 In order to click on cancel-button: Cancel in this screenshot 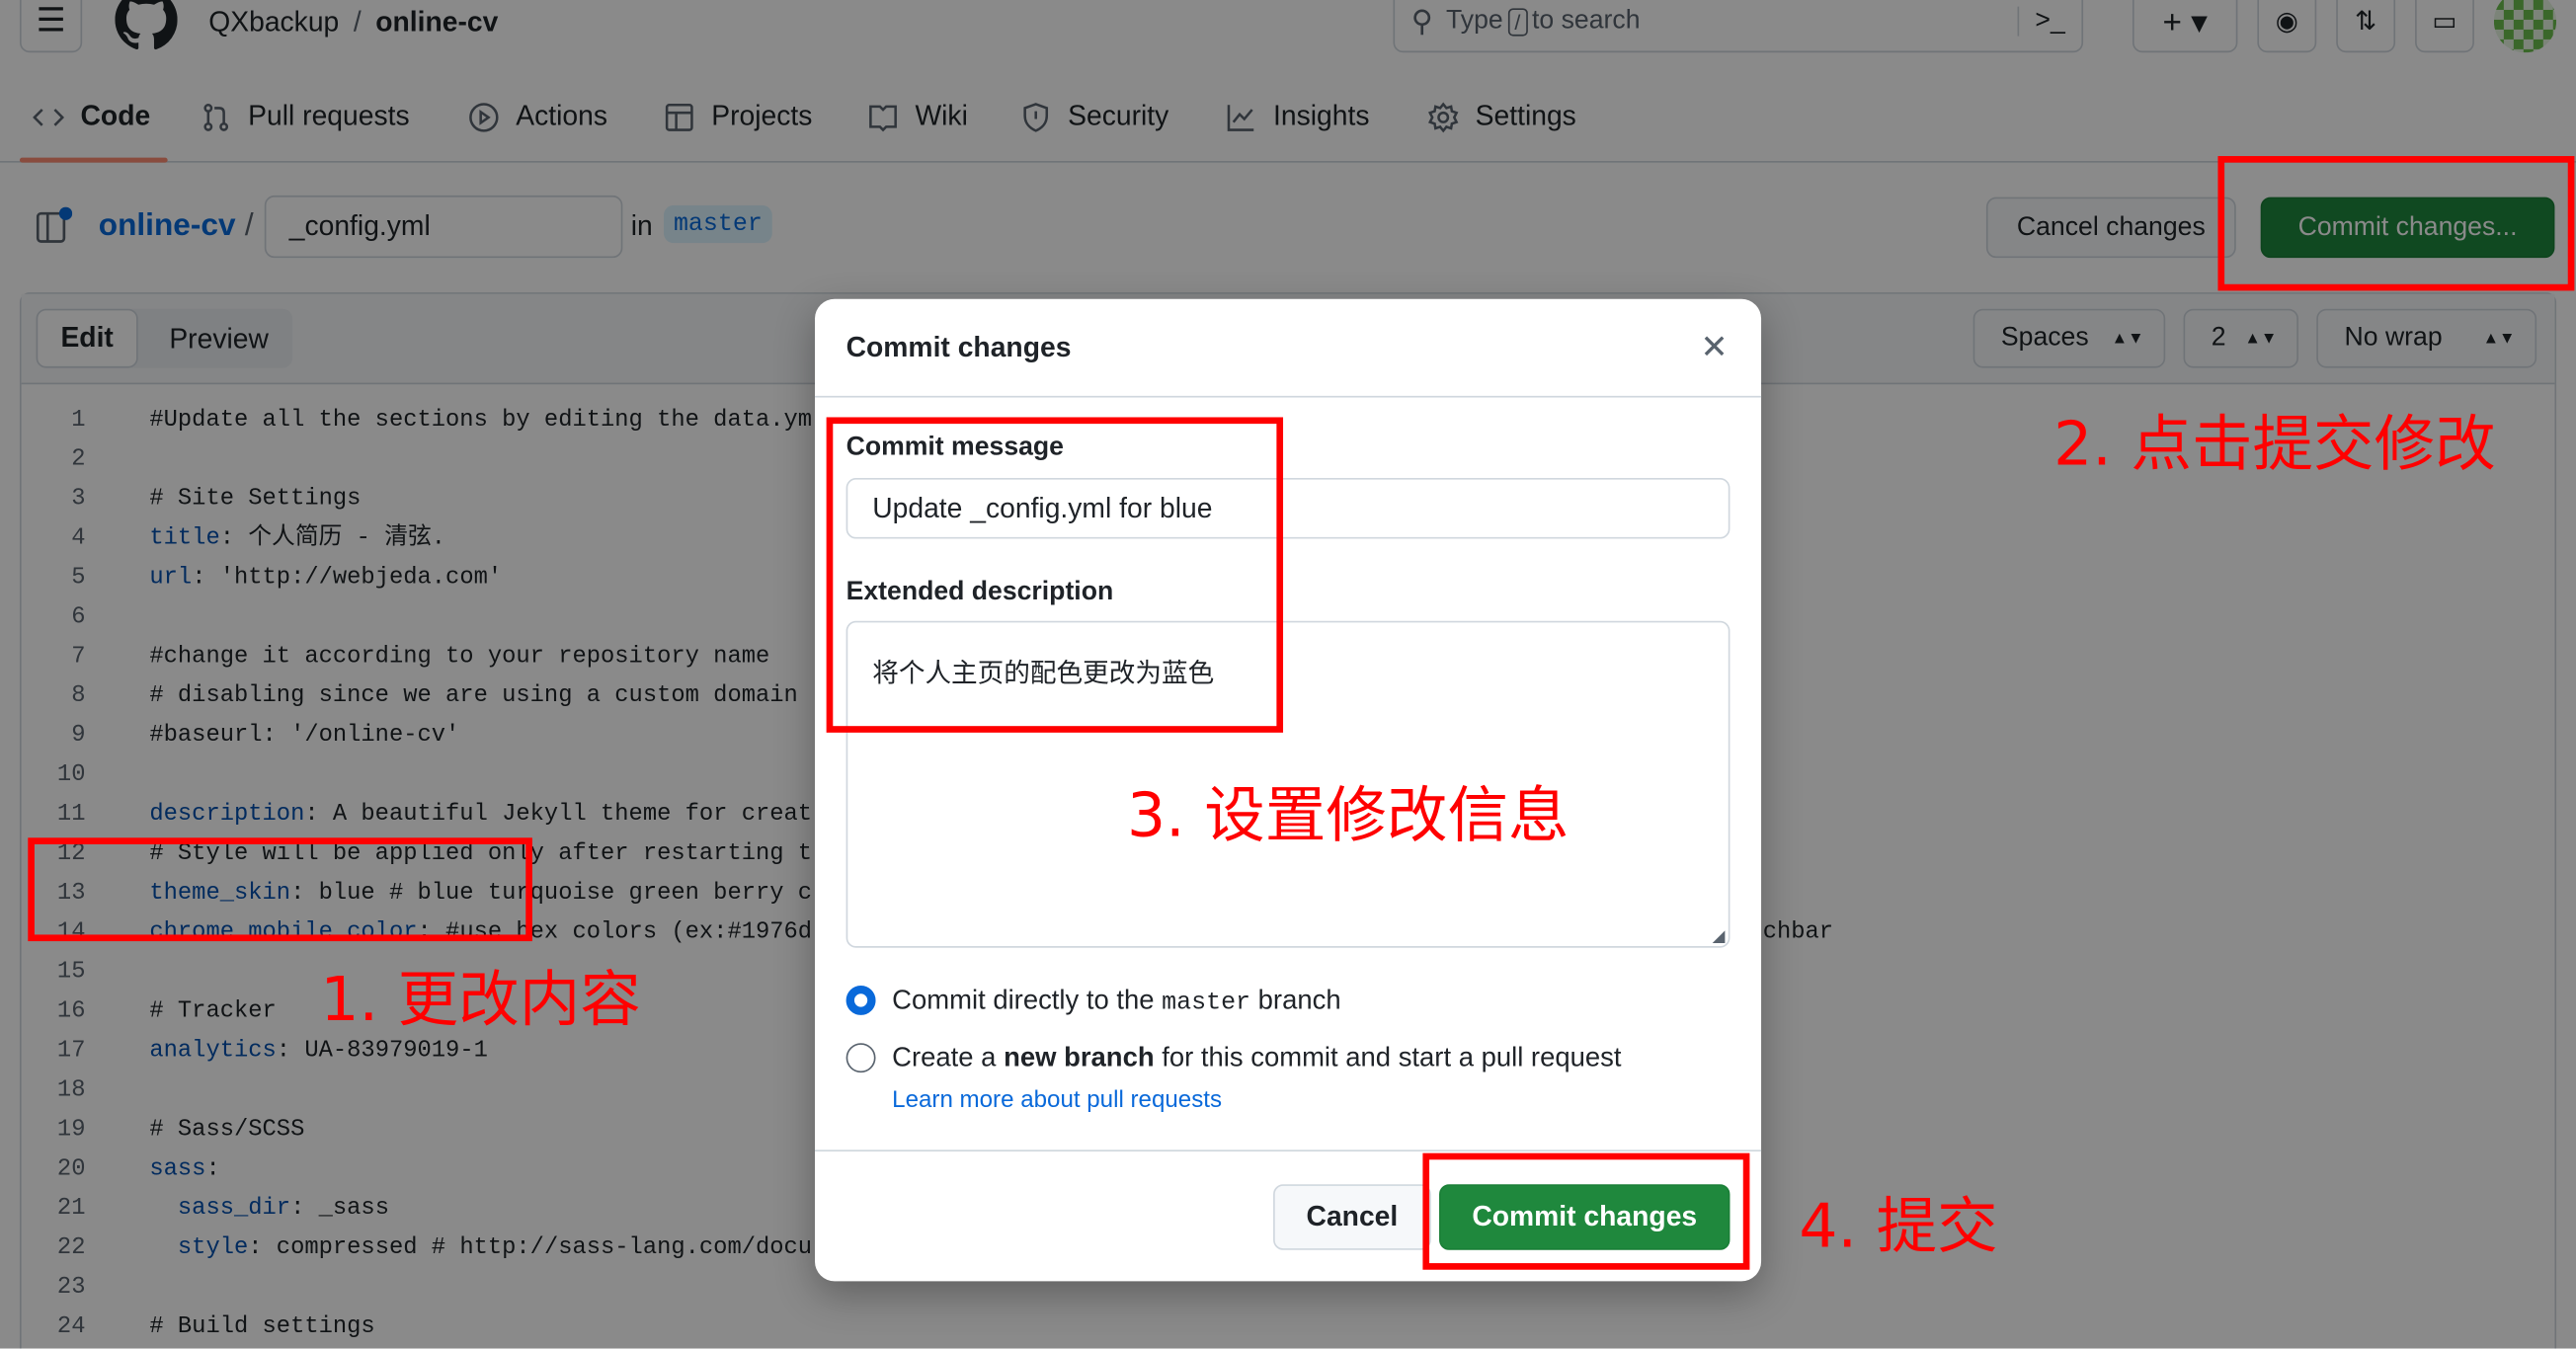, I will do `click(1352, 1217)`.